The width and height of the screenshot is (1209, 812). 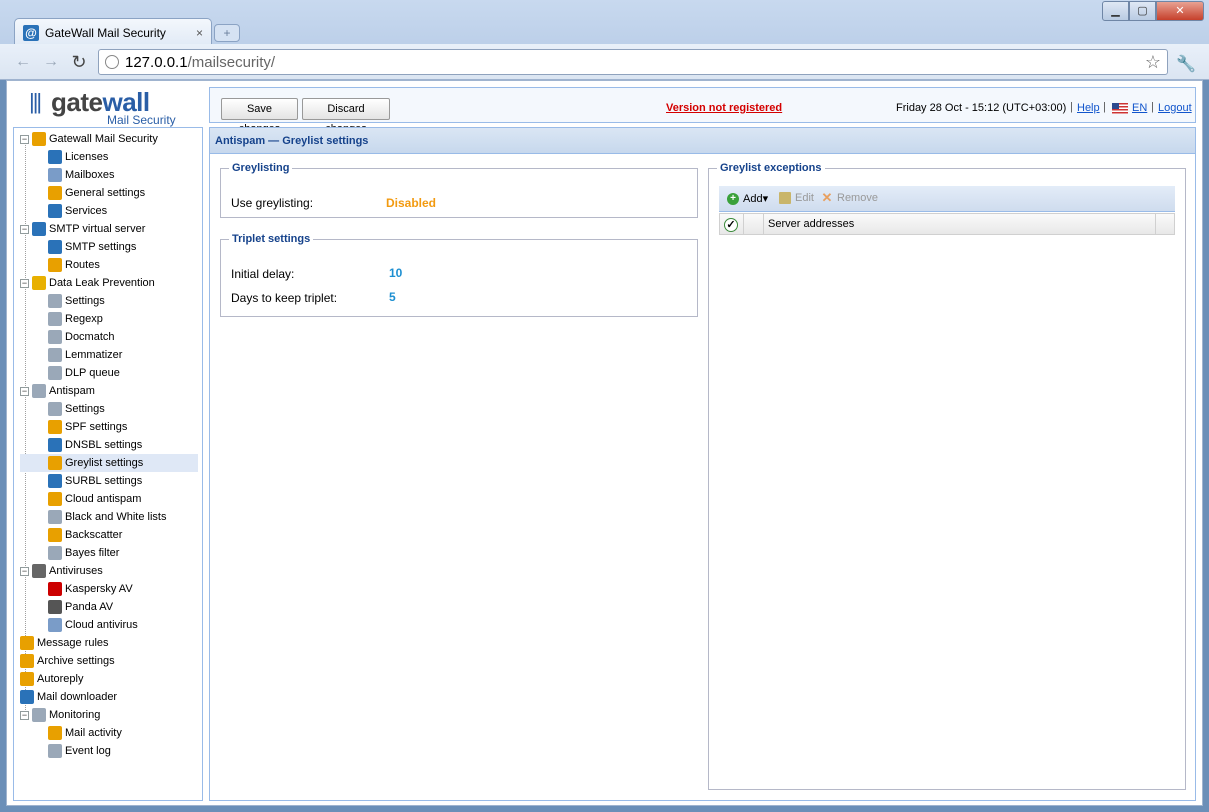 I want to click on sidebar-item-label: Mailboxes, so click(x=90, y=175).